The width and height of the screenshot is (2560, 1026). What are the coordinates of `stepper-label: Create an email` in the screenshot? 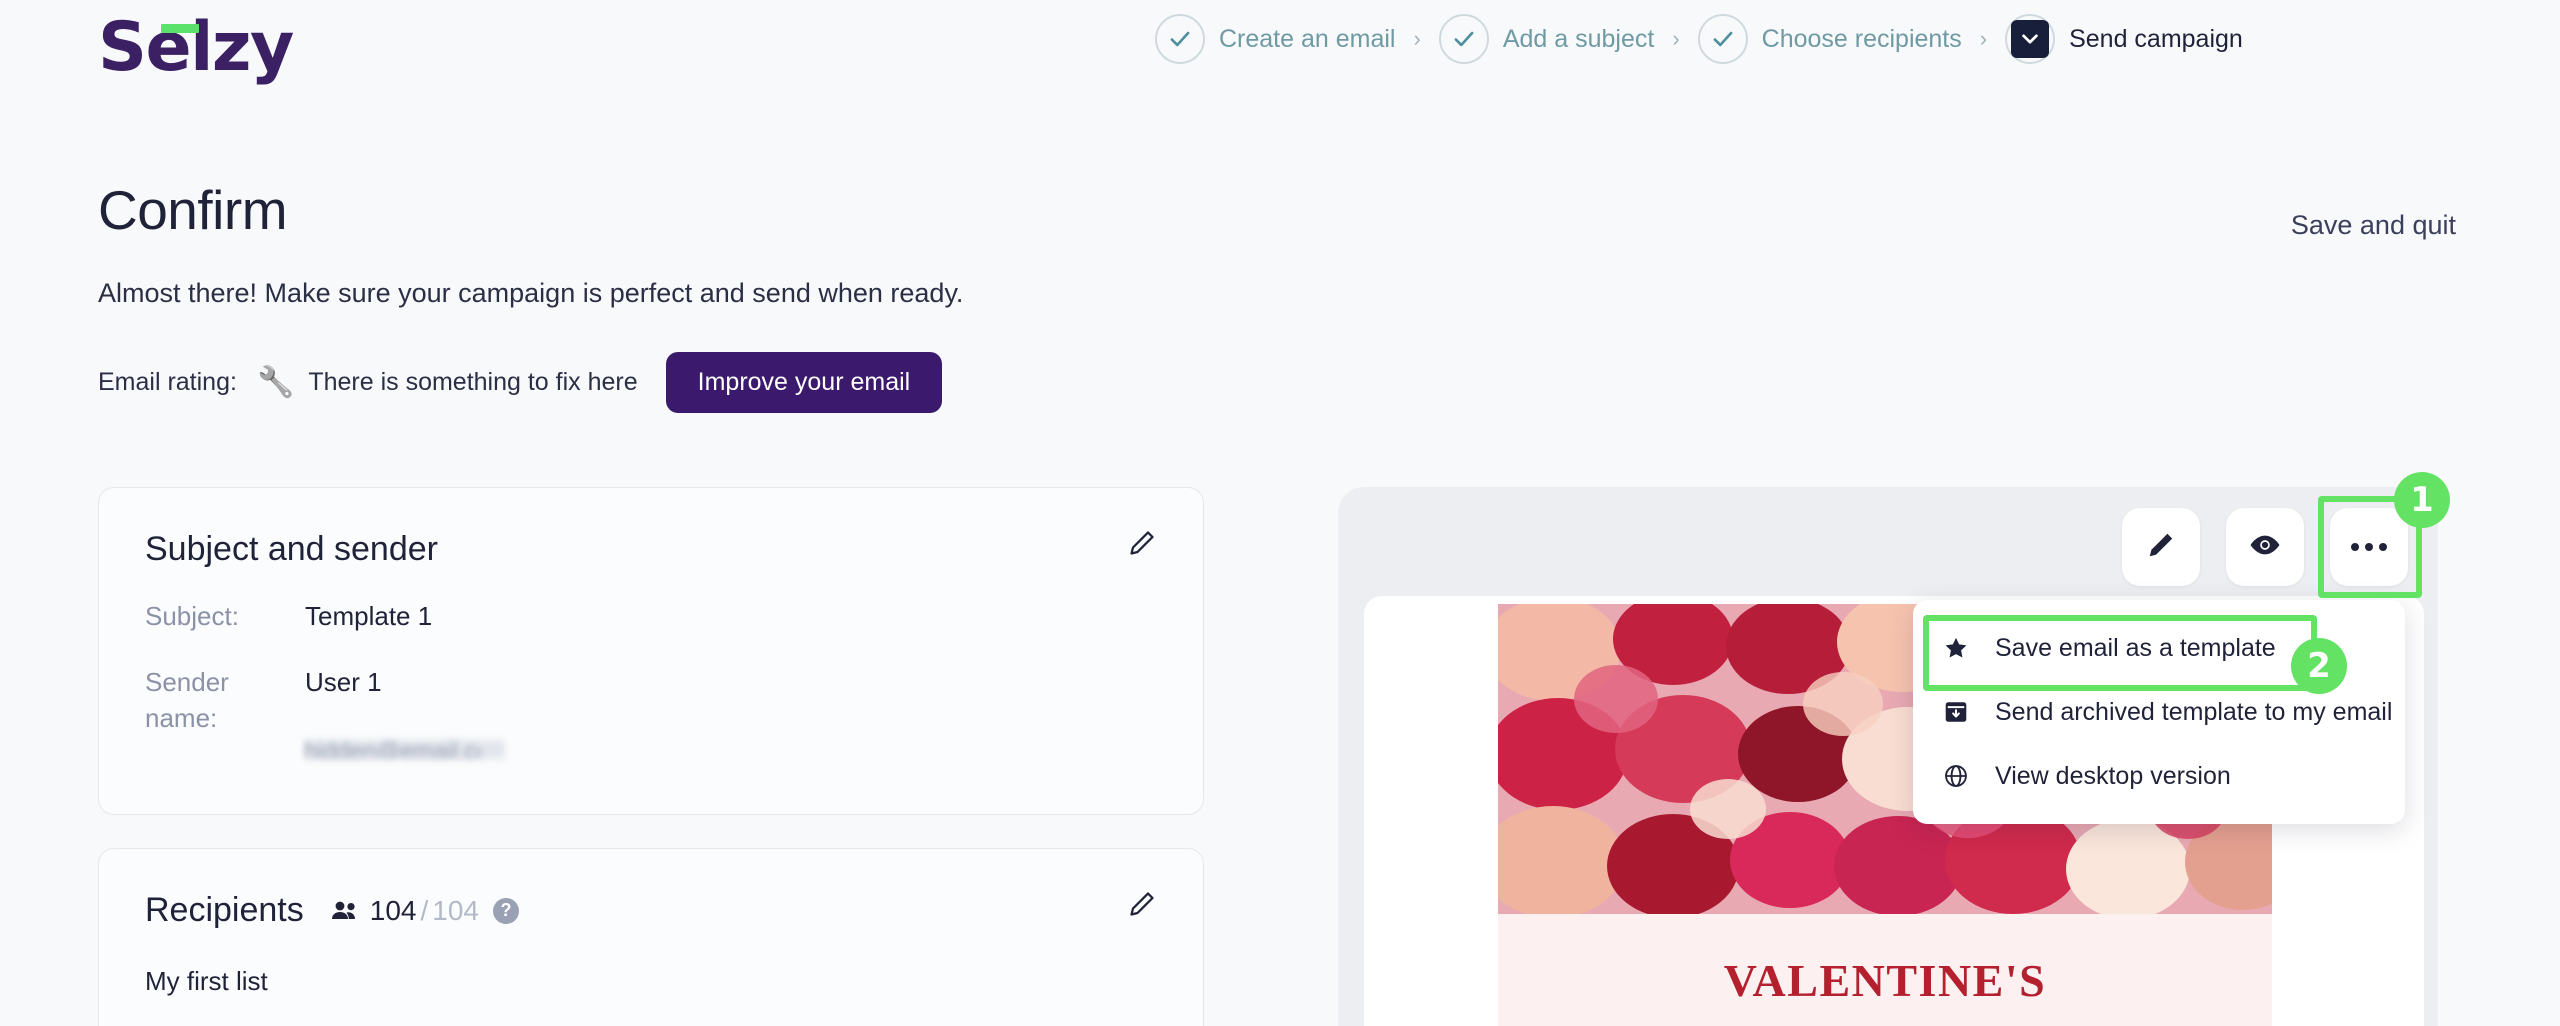 It's located at (1307, 38).